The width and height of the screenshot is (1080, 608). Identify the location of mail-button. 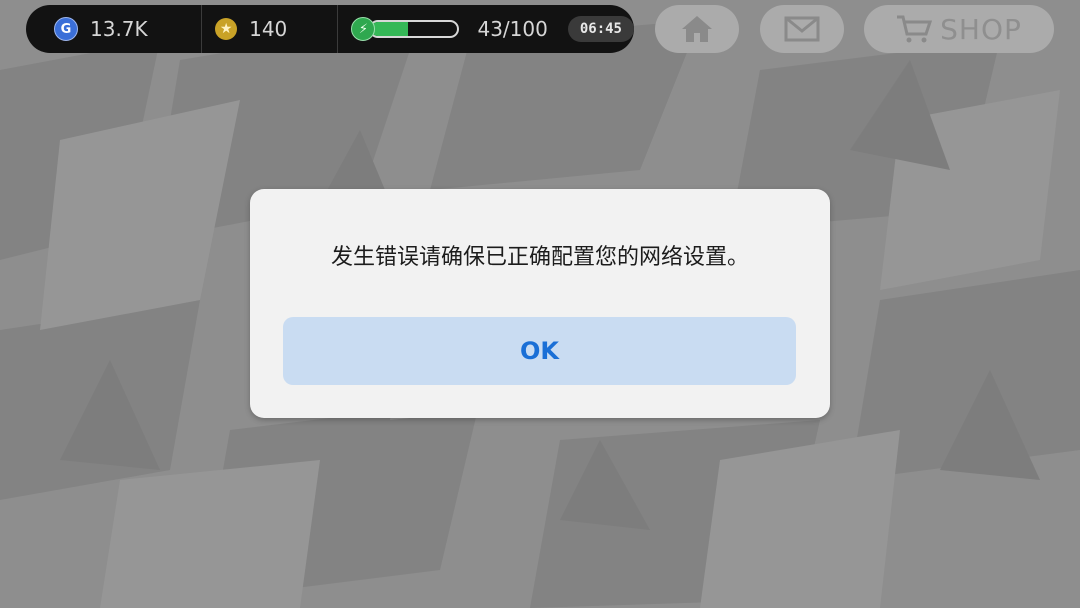
(802, 29).